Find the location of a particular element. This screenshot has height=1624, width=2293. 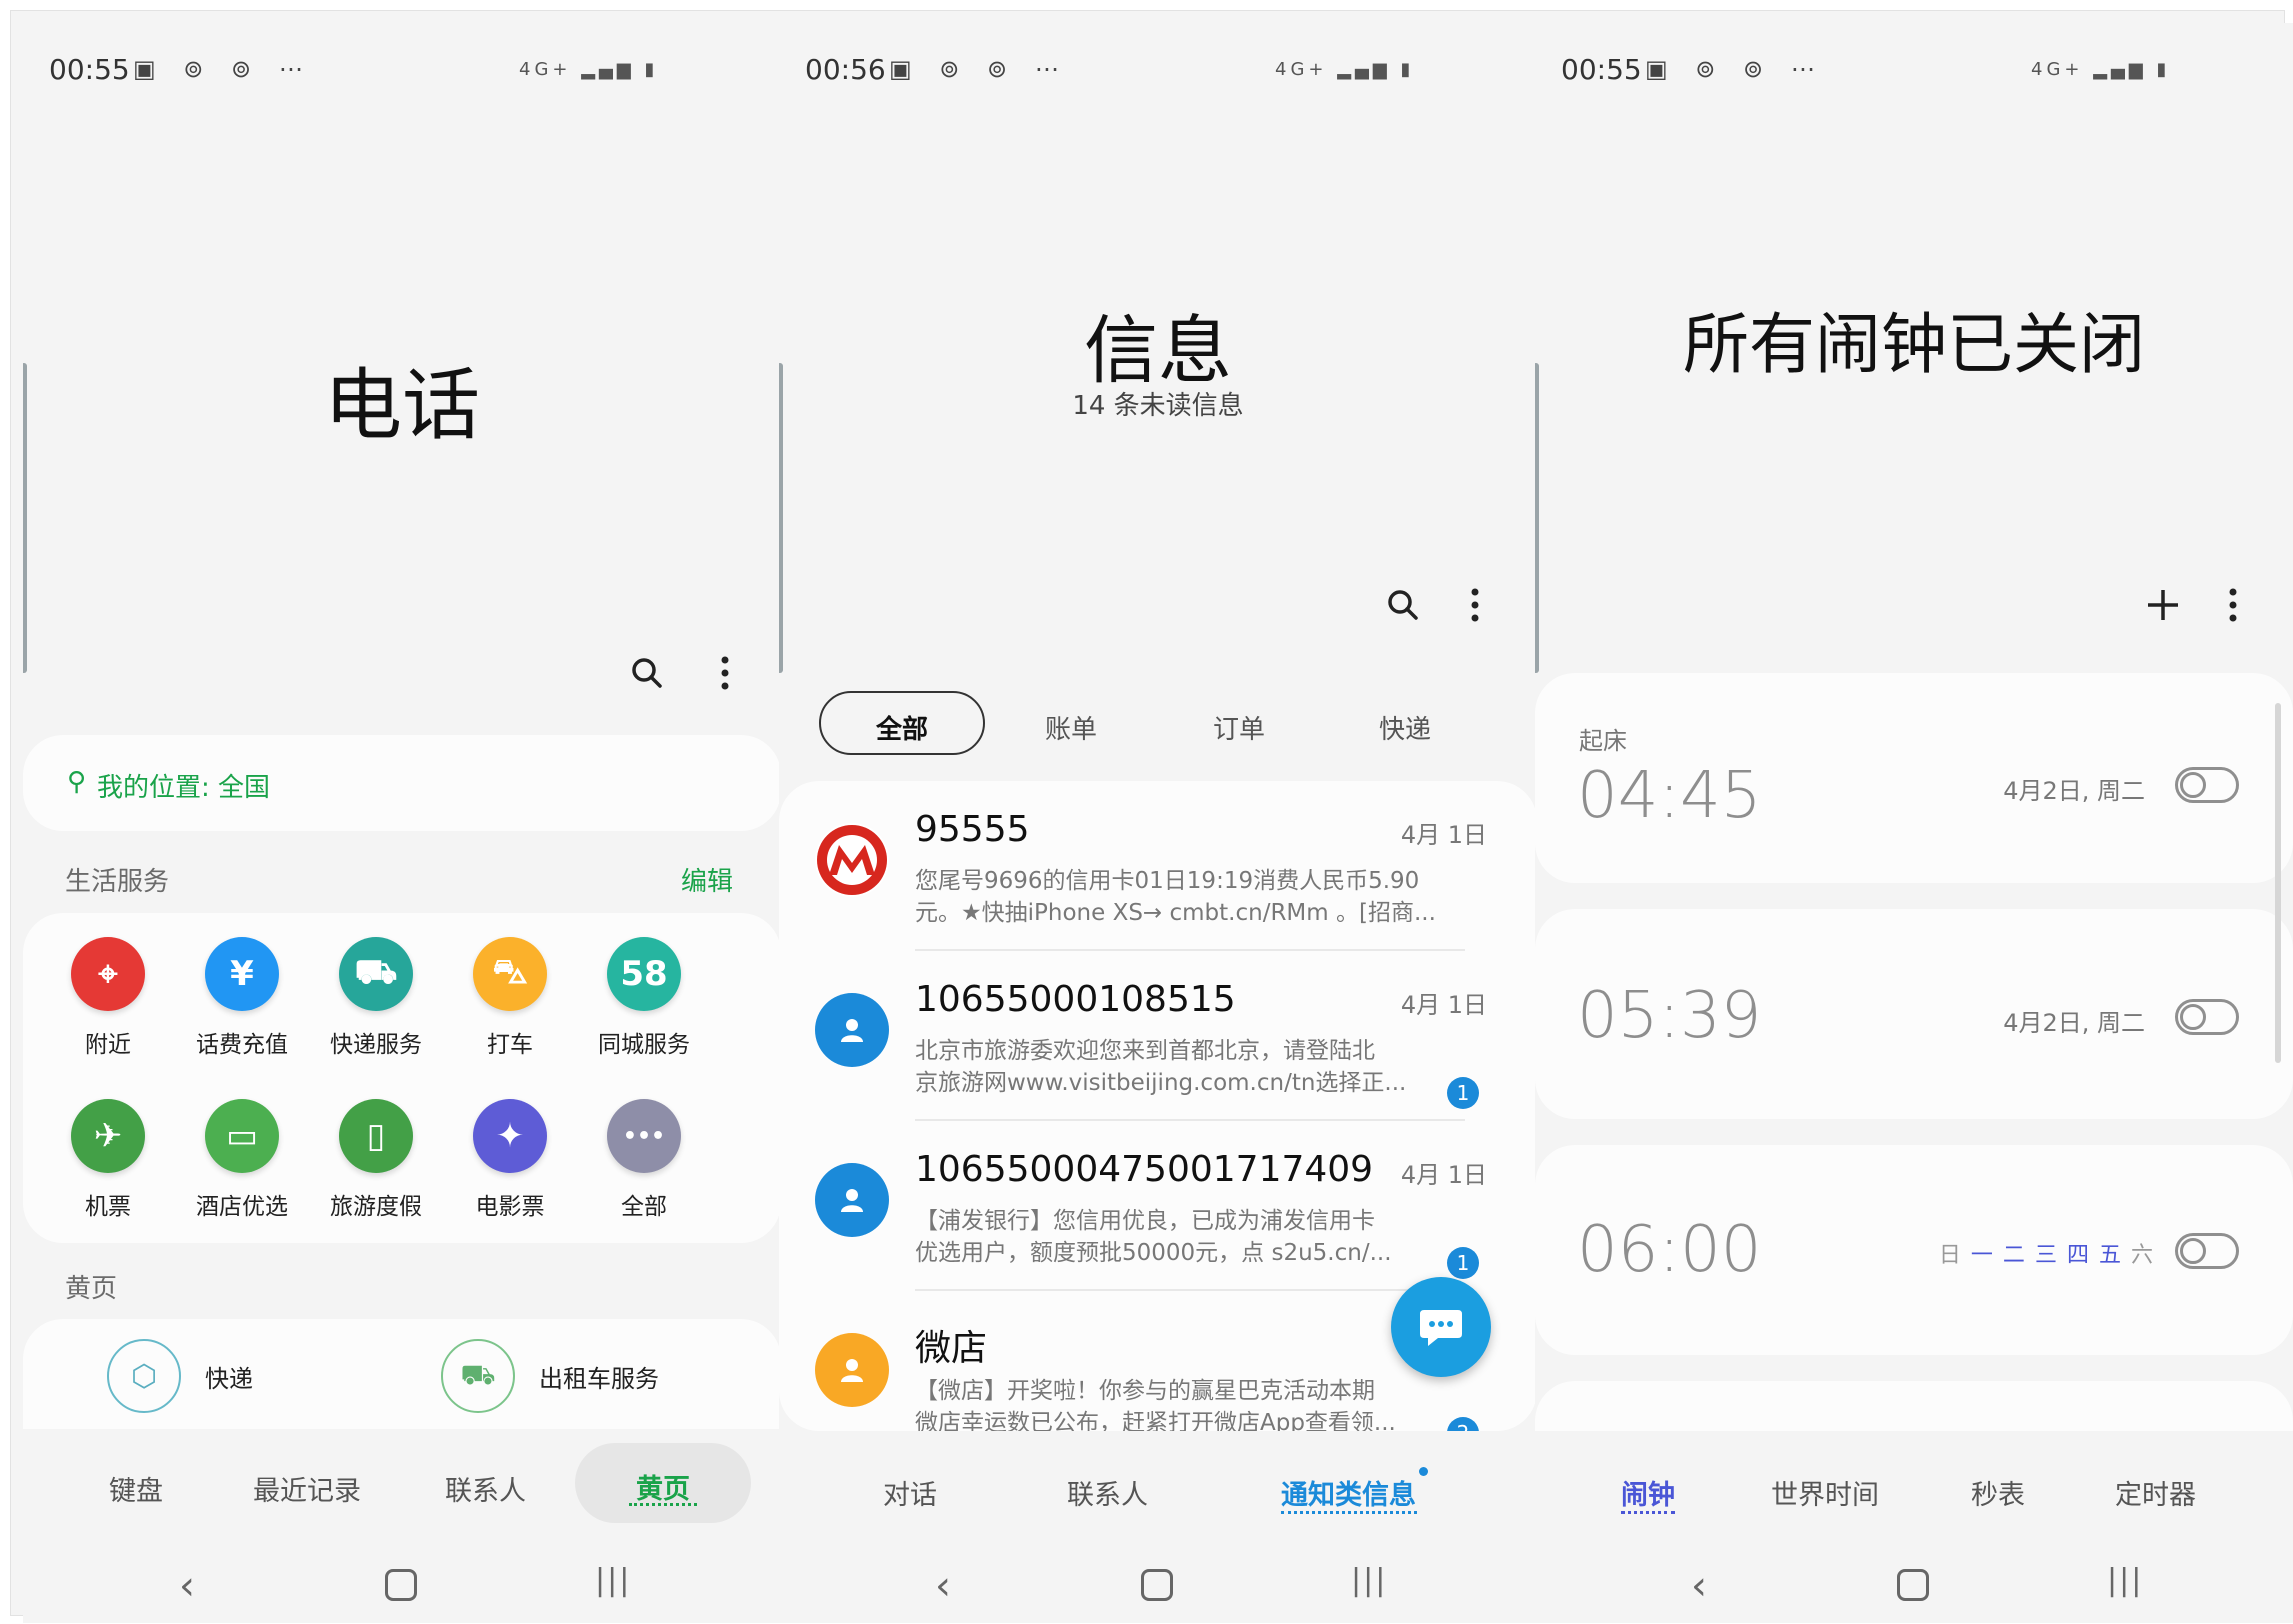

plus-icon is located at coordinates (2163, 605).